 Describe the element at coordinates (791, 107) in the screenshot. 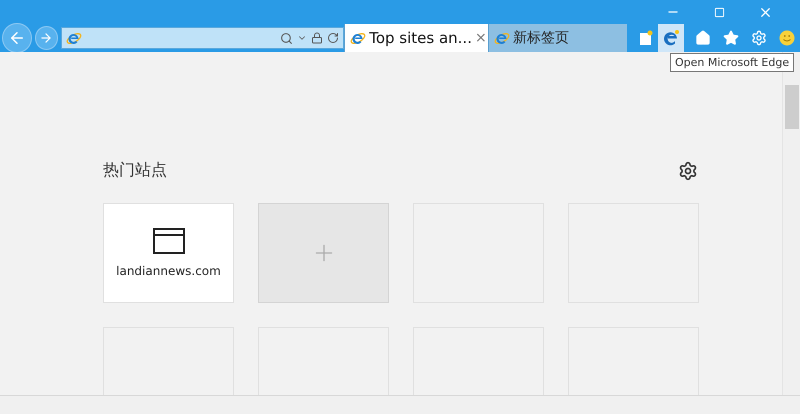

I see `scrollbar-thumb` at that location.